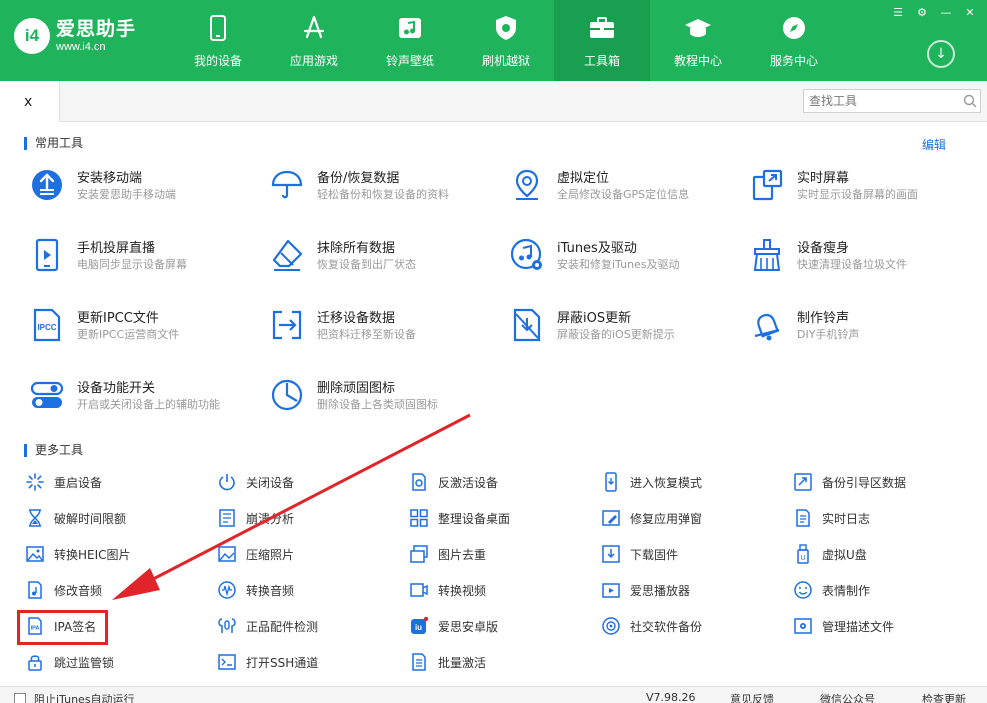 The height and width of the screenshot is (703, 987). I want to click on tool-repair-popup: 修复应用弹窗, so click(696, 518).